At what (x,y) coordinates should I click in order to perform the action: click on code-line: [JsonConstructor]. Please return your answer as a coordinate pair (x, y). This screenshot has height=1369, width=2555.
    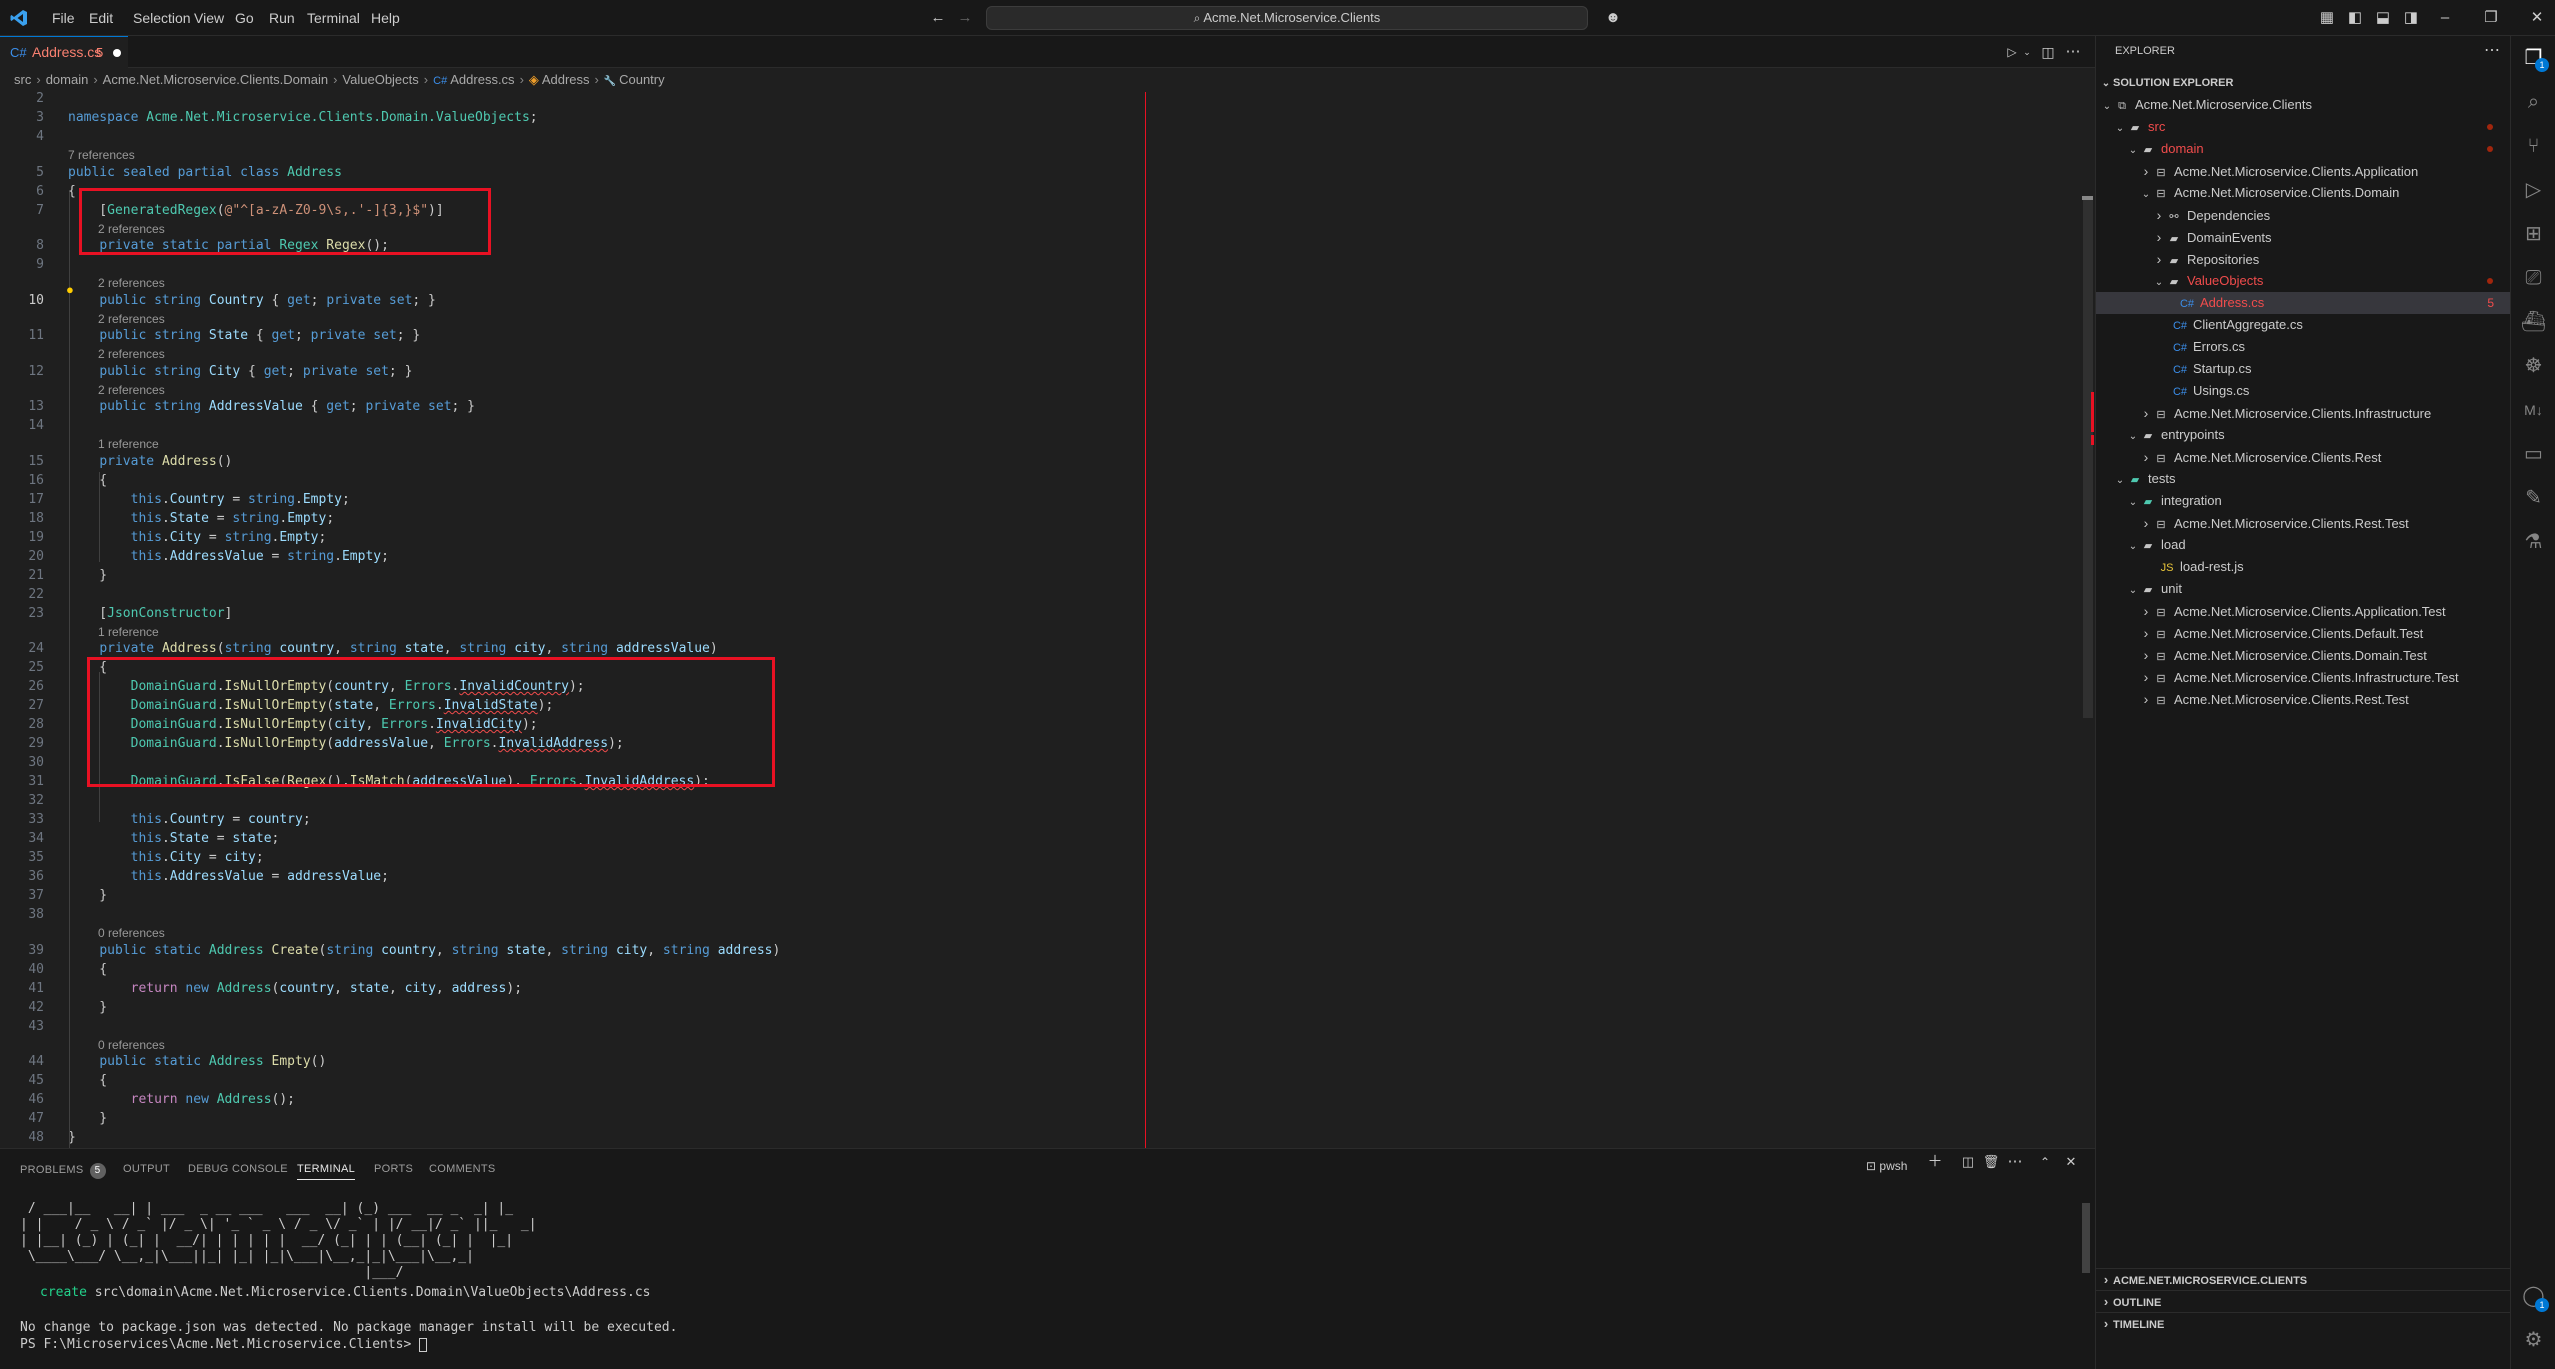
    Looking at the image, I should click on (150, 613).